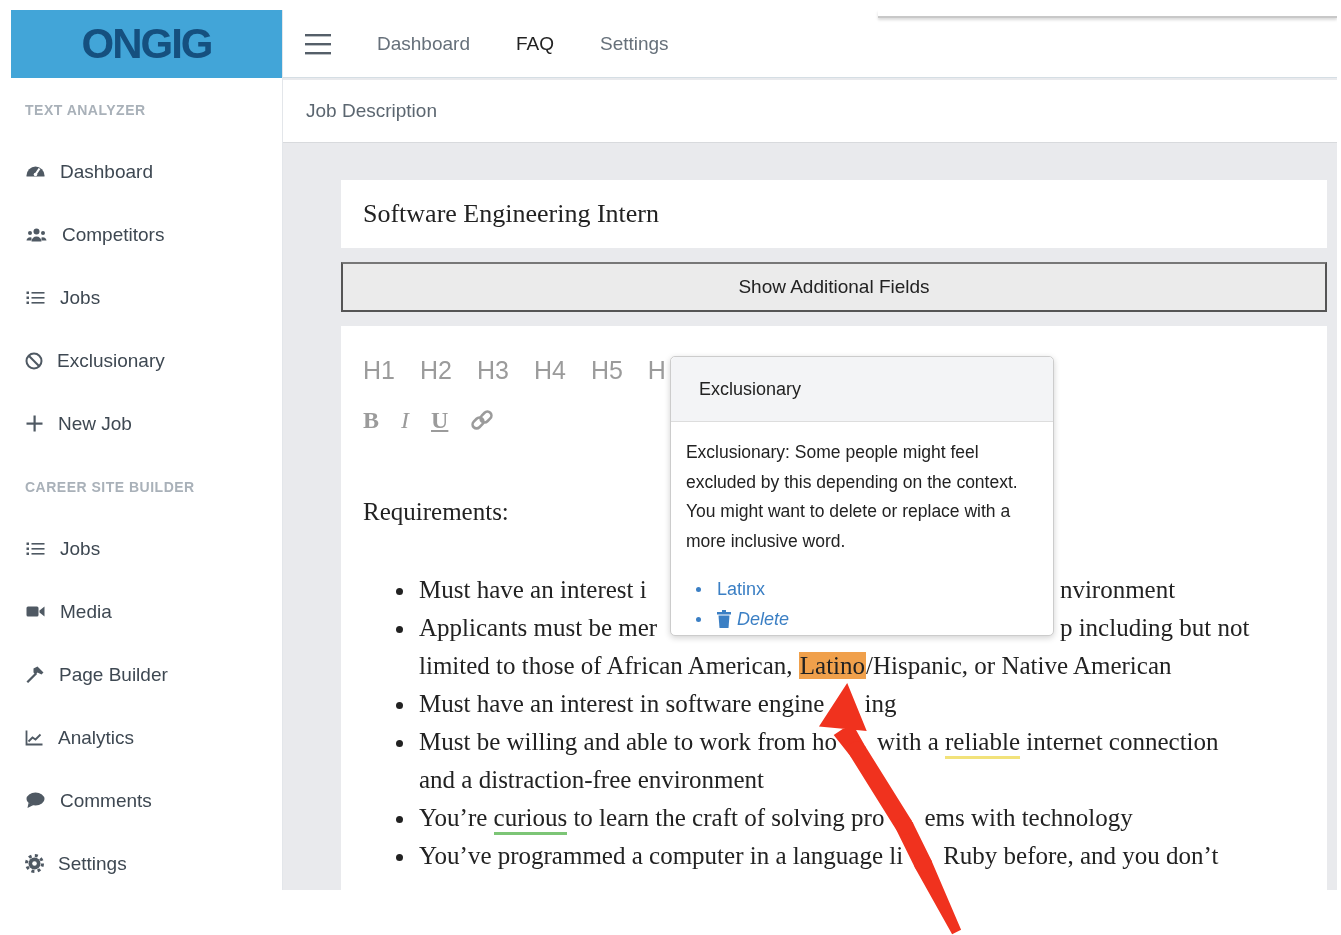  What do you see at coordinates (723, 619) in the screenshot?
I see `trash-icon` at bounding box center [723, 619].